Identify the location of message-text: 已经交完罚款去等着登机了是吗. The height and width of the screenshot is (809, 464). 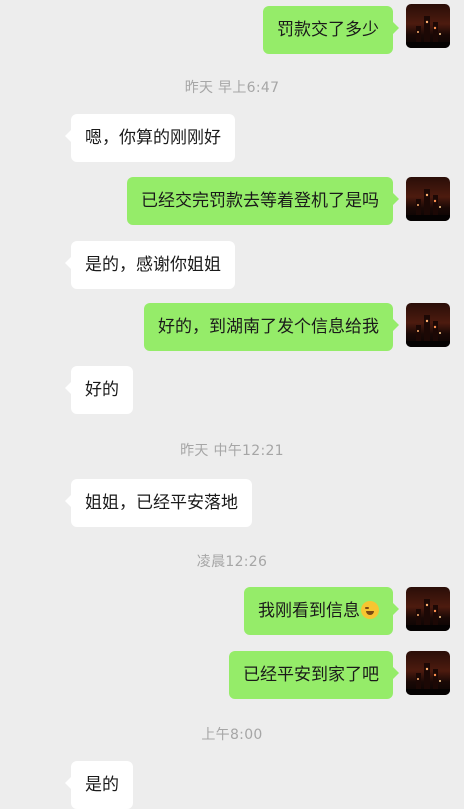
(260, 201).